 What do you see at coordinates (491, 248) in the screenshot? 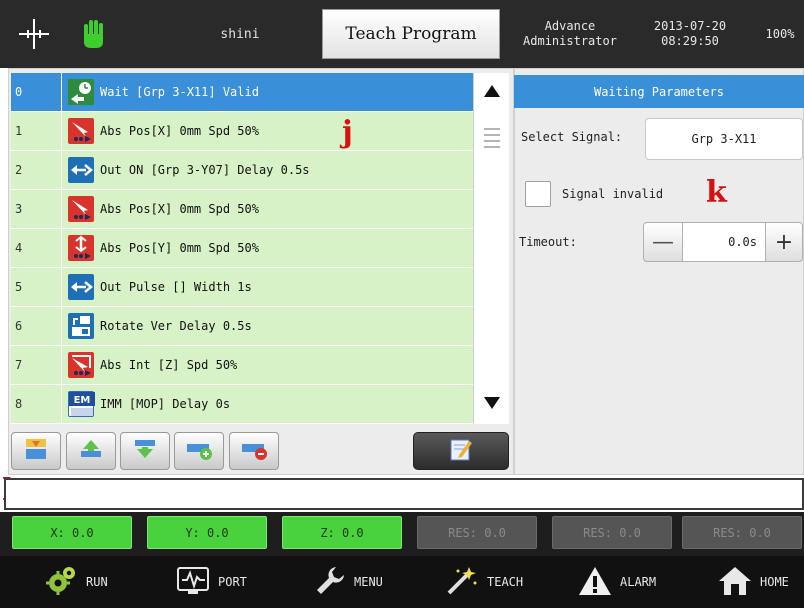
I see `program-scrollbar` at bounding box center [491, 248].